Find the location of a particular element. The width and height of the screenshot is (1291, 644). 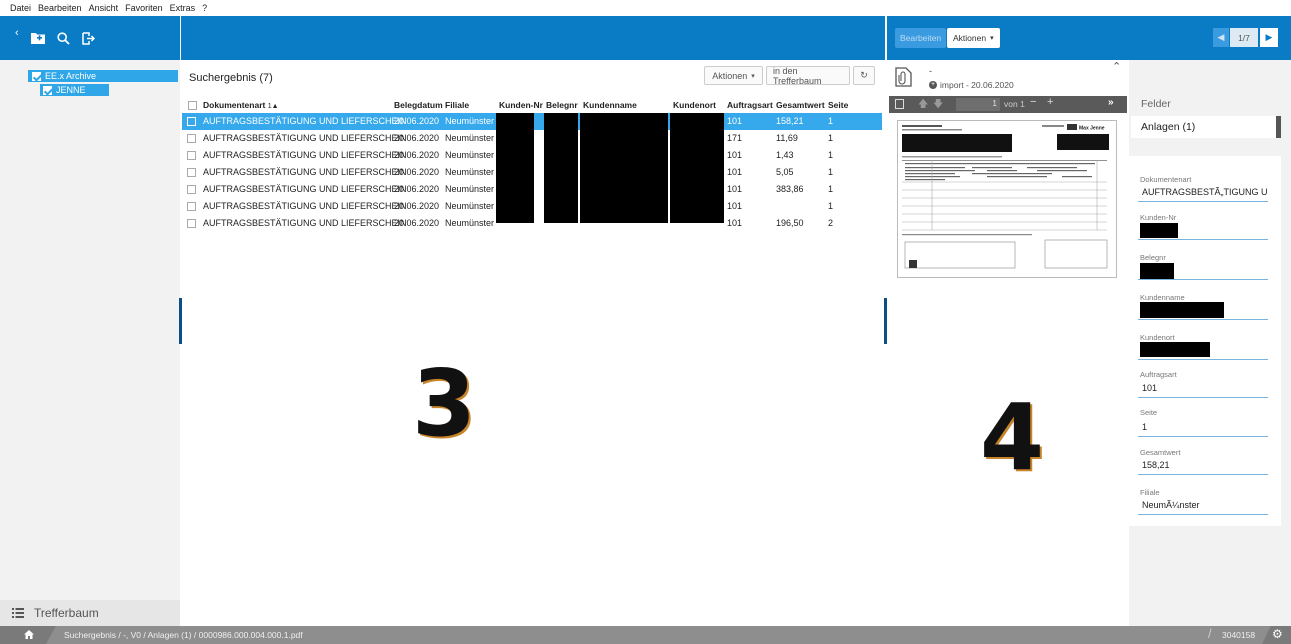

menu-help: ? is located at coordinates (204, 8).